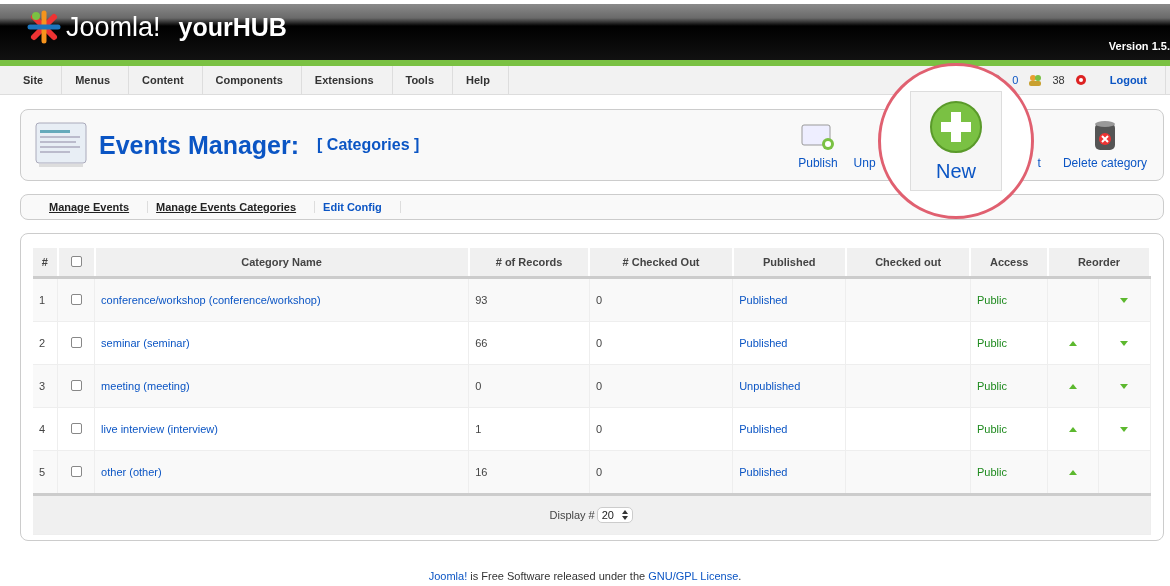 The image size is (1170, 586). Describe the element at coordinates (358, 207) in the screenshot. I see `submenu-link: Edit Config` at that location.